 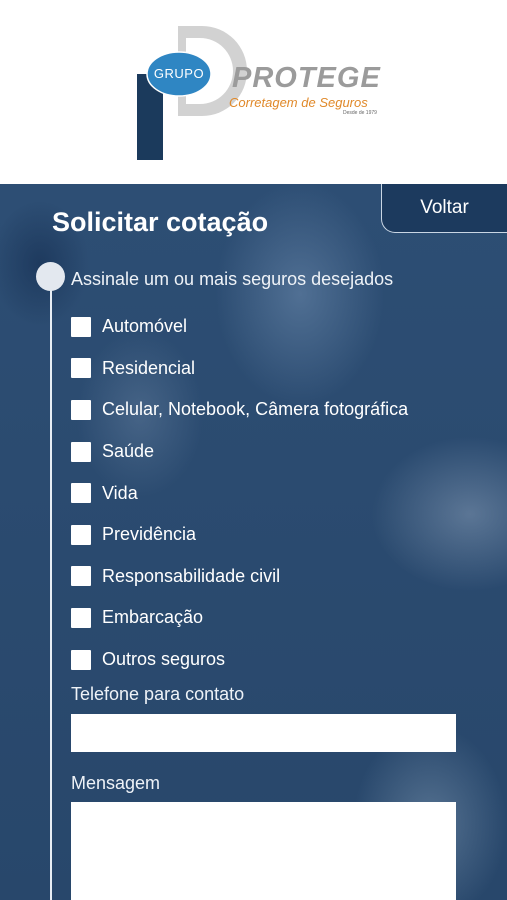 What do you see at coordinates (263, 733) in the screenshot?
I see `phone-input` at bounding box center [263, 733].